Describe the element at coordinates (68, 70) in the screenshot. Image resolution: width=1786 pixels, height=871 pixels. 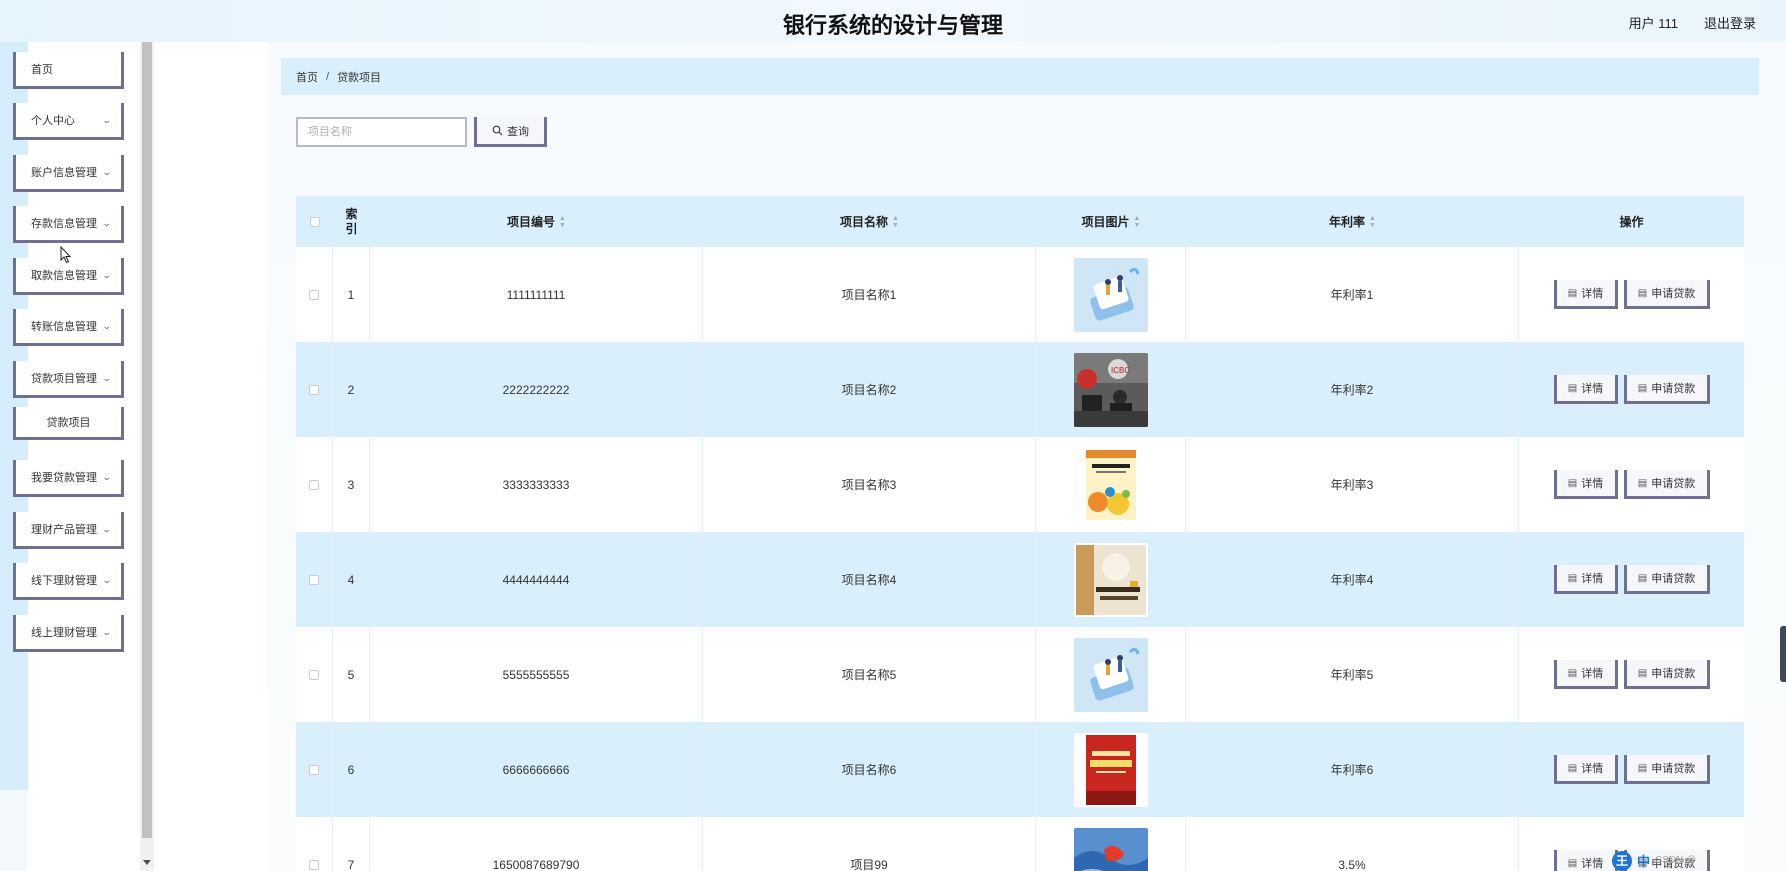
I see `sidebar-item-home: 首页` at that location.